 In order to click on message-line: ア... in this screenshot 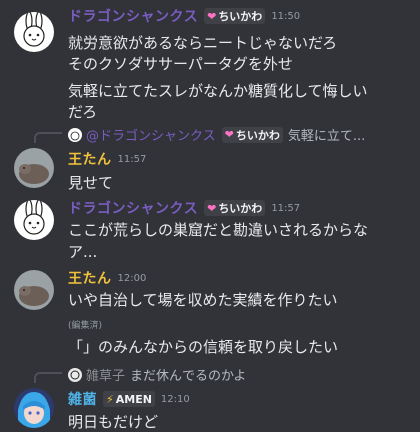, I will do `click(83, 252)`.